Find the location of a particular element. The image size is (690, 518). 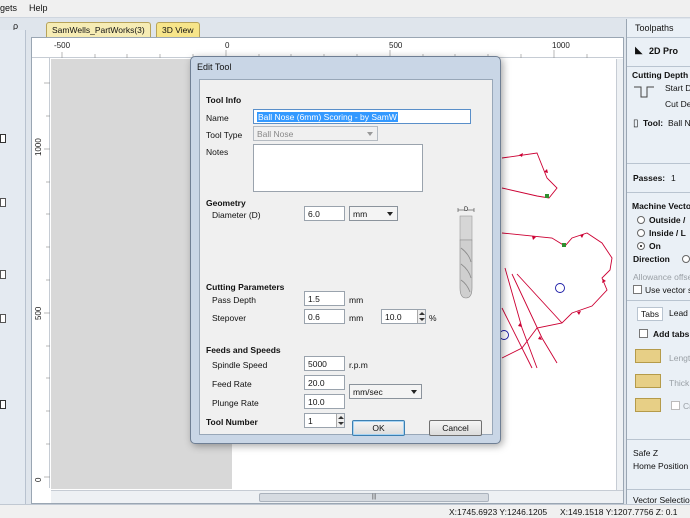

on-radio is located at coordinates (641, 246).